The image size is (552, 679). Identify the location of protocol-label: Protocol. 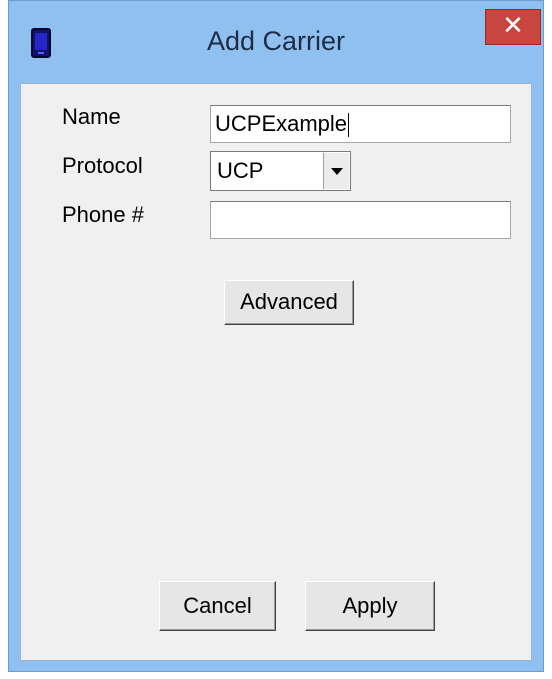
(102, 165).